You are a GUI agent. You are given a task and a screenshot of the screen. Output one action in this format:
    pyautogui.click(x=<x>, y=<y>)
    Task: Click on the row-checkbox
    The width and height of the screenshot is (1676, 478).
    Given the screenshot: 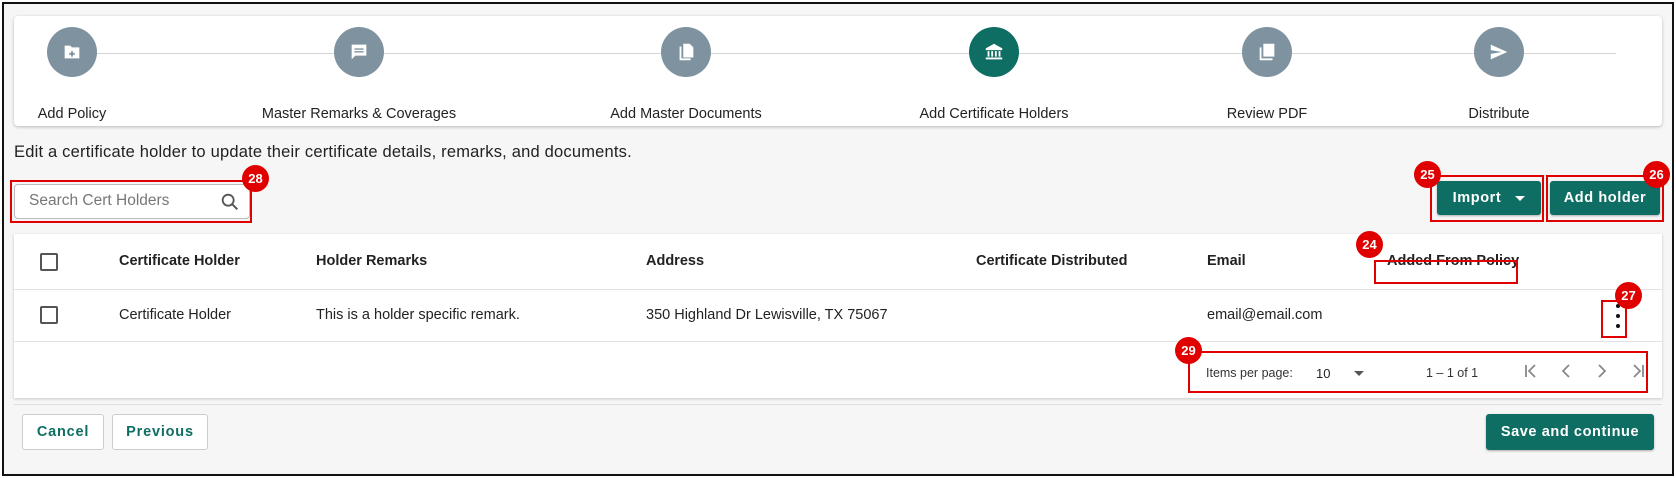 What is the action you would take?
    pyautogui.click(x=49, y=315)
    